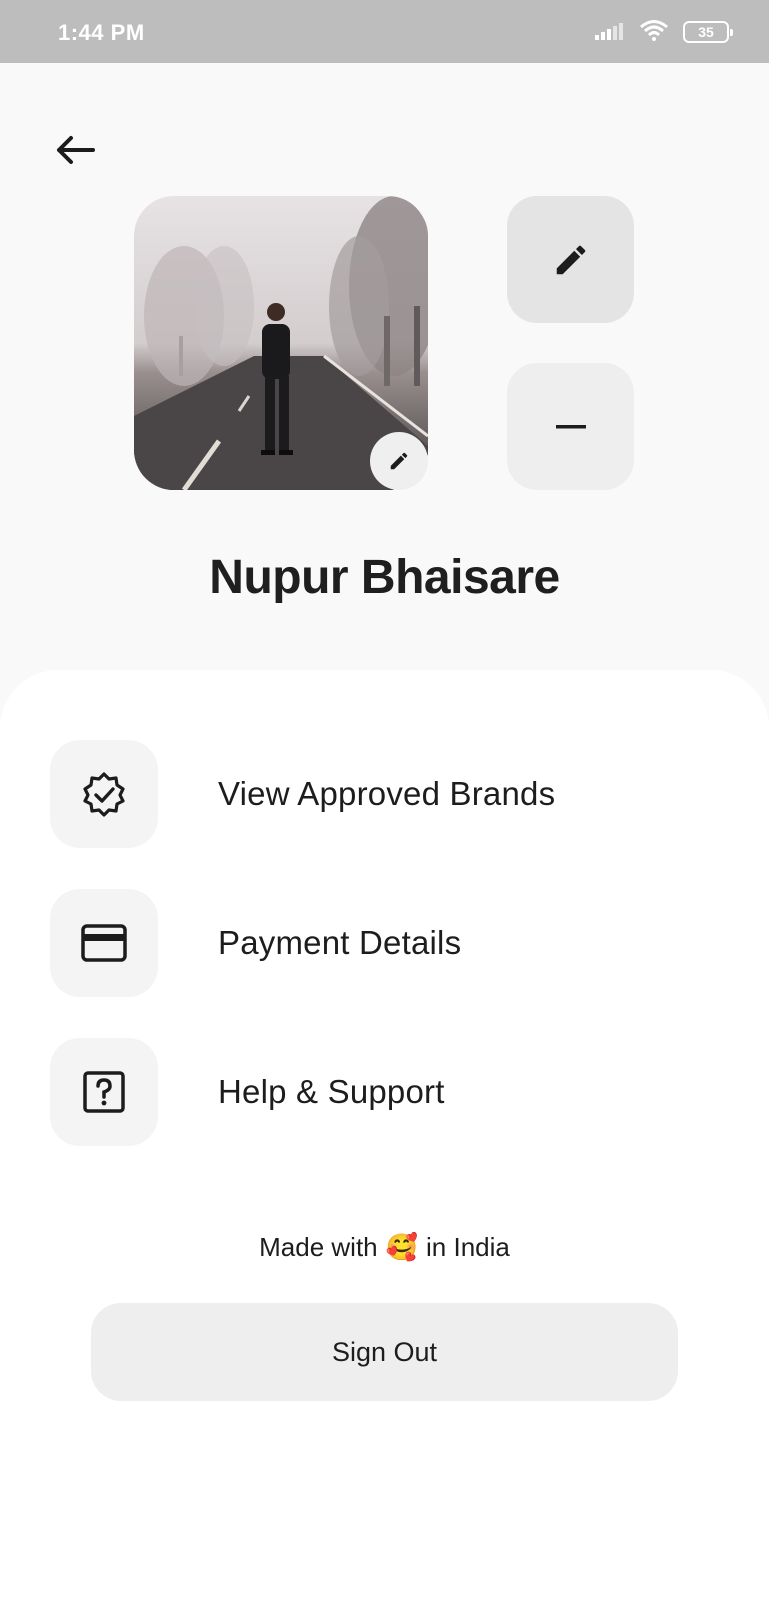  I want to click on credit-card-icon, so click(104, 943).